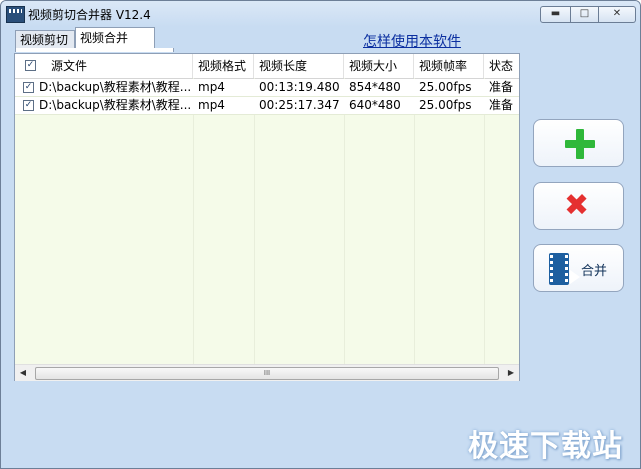 This screenshot has width=641, height=469. What do you see at coordinates (501, 66) in the screenshot?
I see `column-header-status: 状态` at bounding box center [501, 66].